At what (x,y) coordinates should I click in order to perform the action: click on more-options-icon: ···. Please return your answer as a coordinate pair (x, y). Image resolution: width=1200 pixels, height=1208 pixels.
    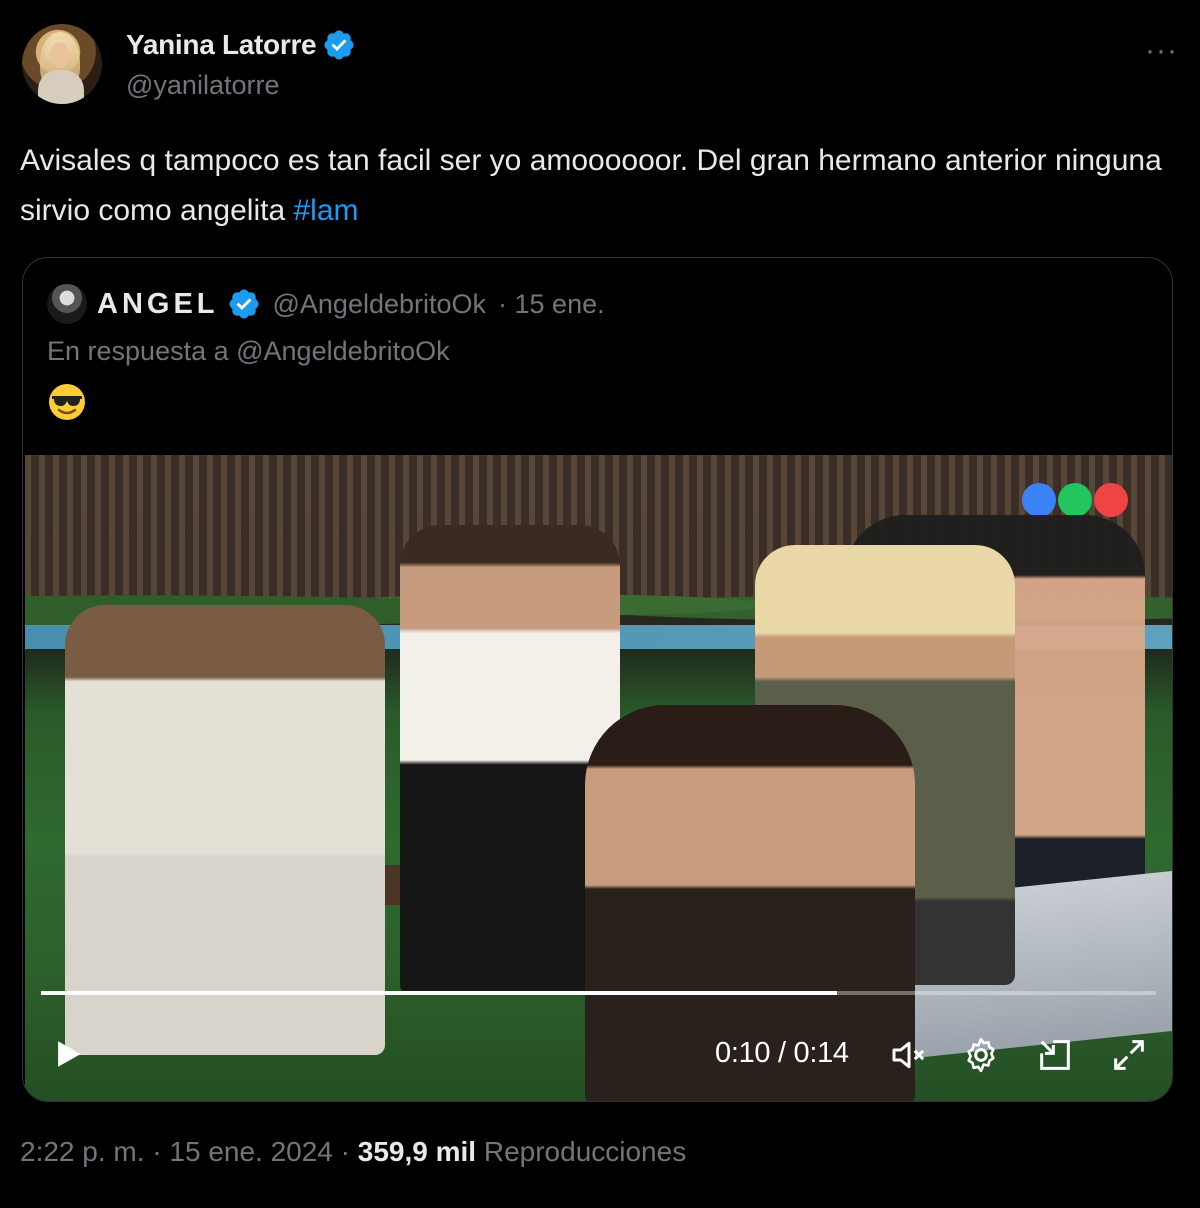
    Looking at the image, I should click on (1161, 51).